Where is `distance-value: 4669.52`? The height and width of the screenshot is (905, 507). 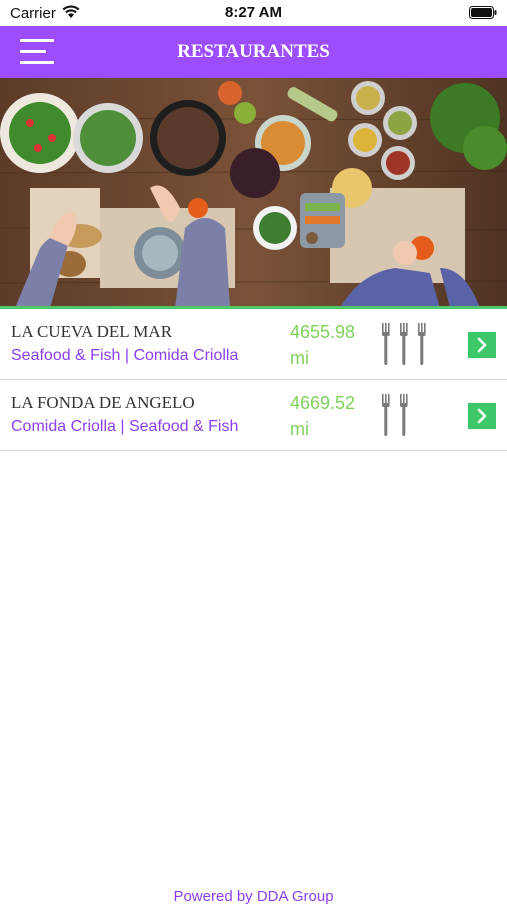
distance-value: 4669.52 is located at coordinates (323, 403).